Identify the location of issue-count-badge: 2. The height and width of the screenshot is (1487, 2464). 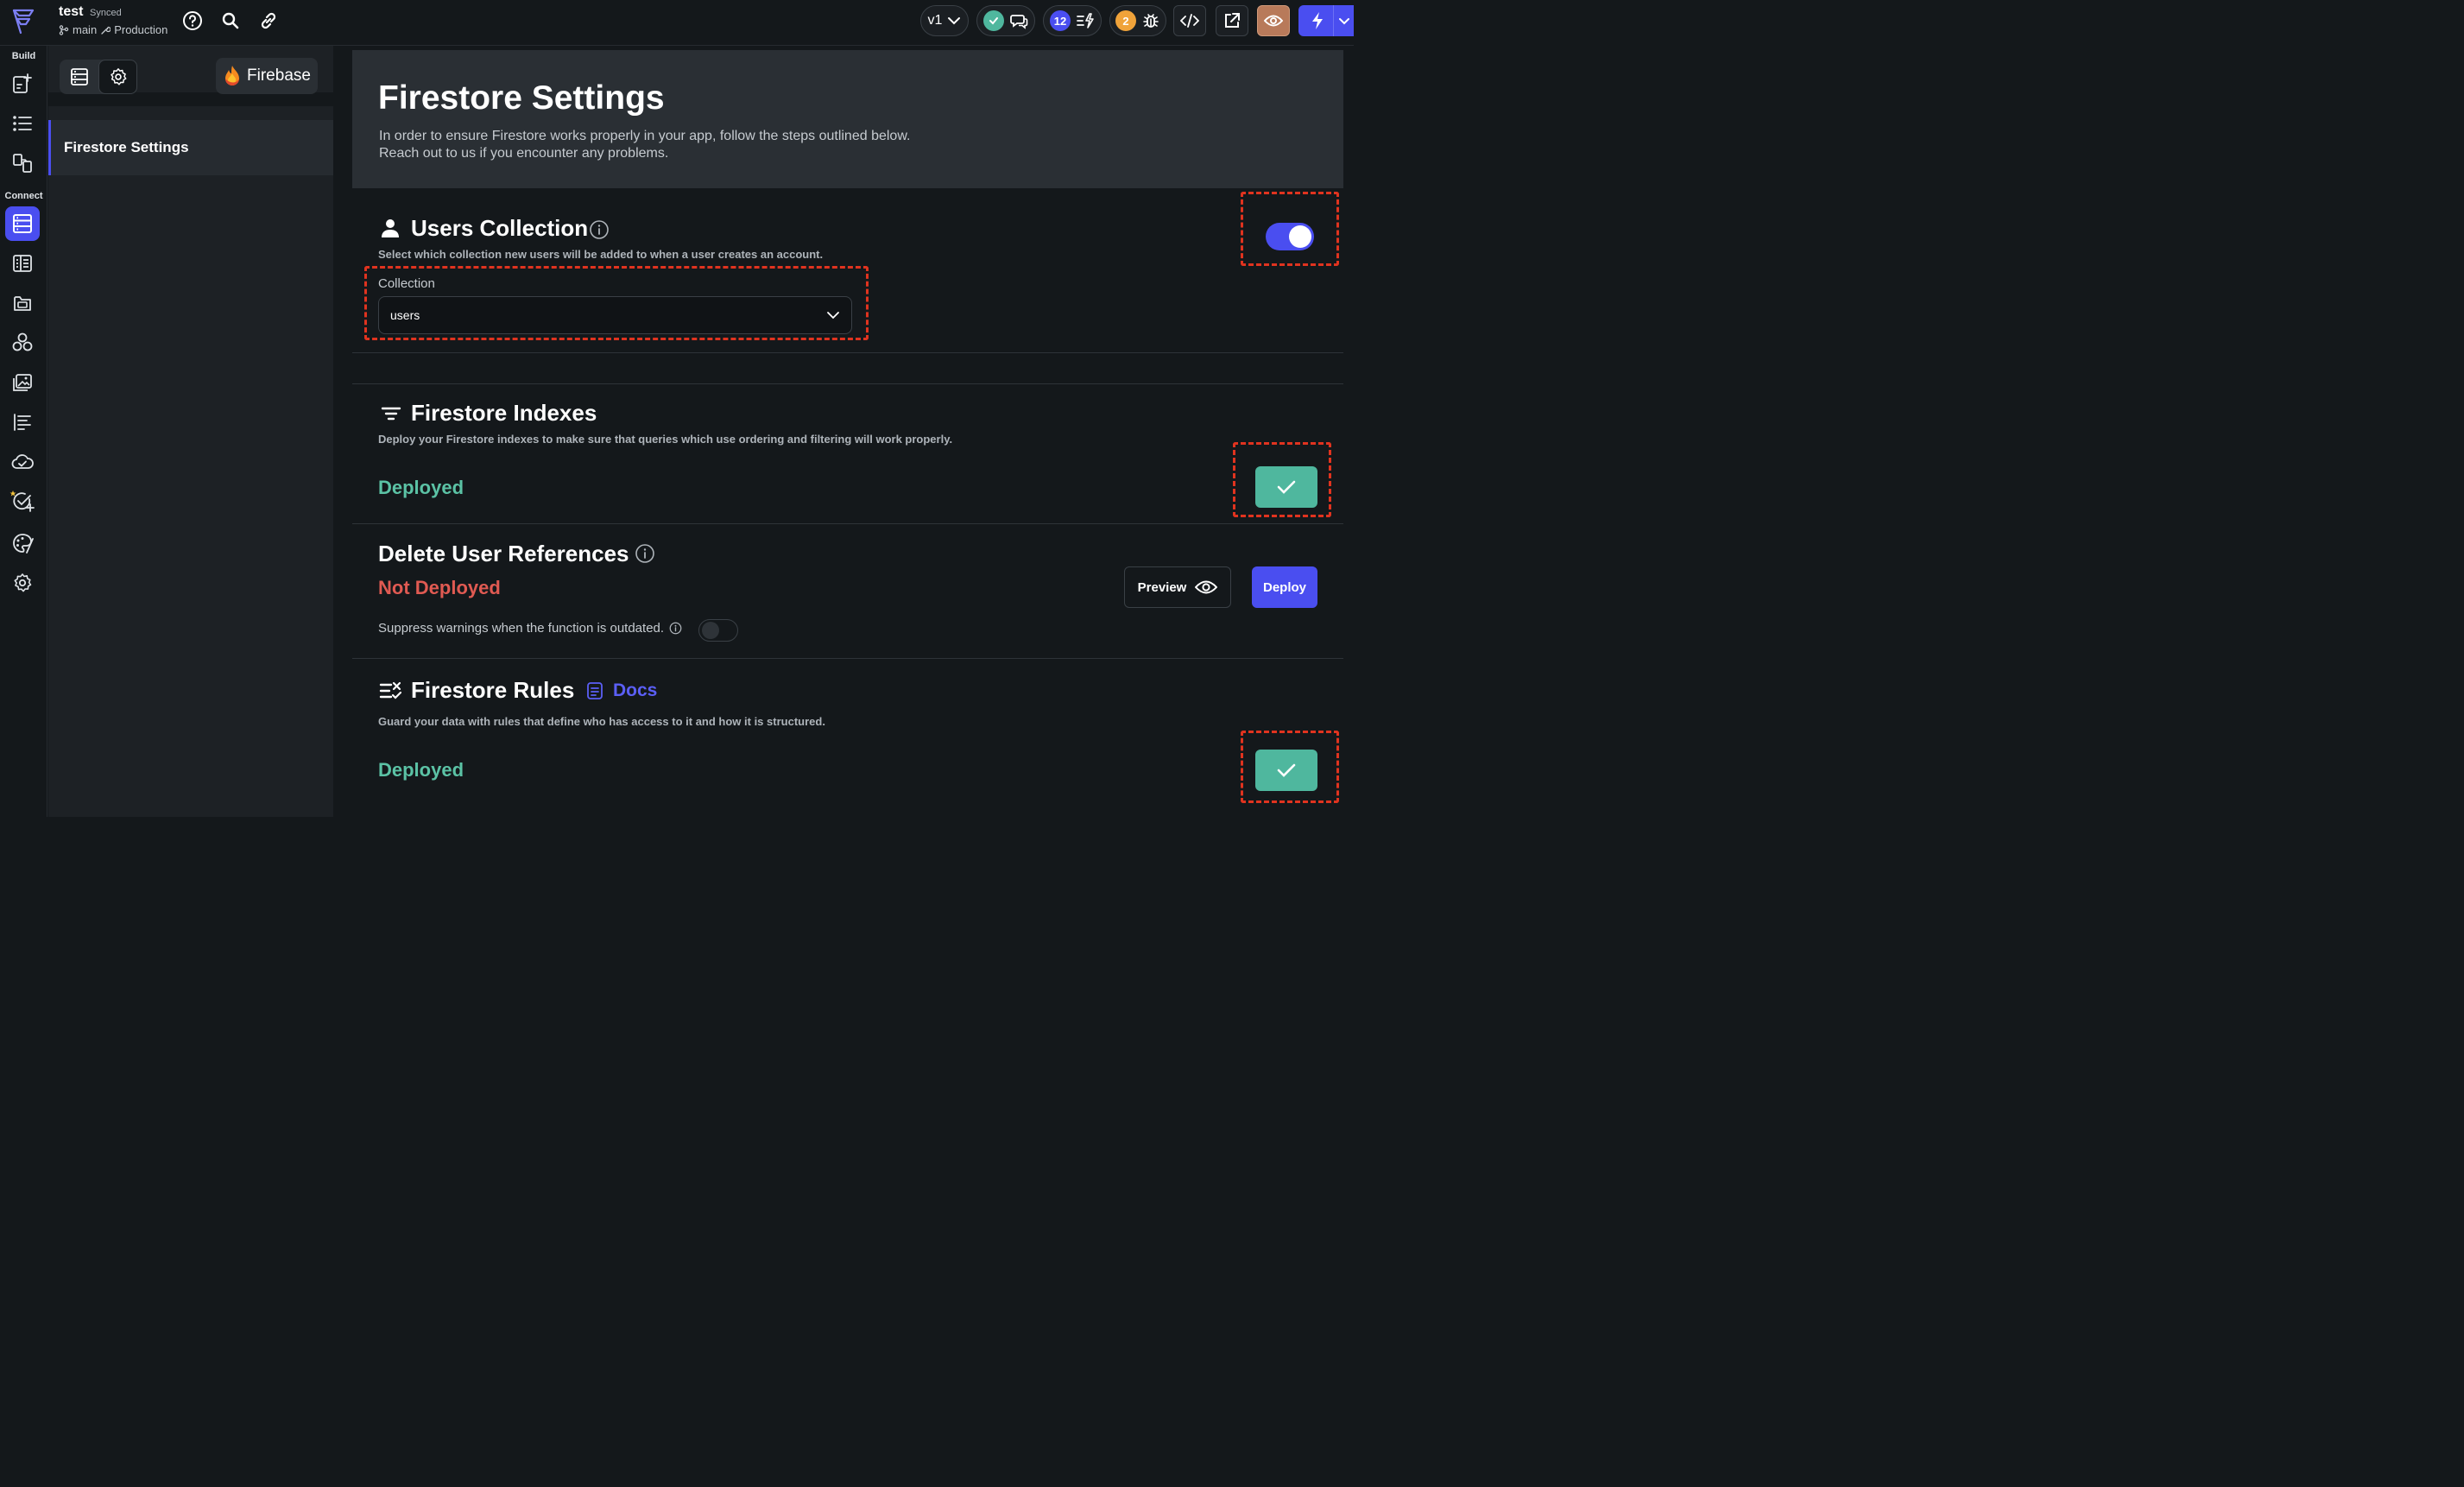
(1125, 20).